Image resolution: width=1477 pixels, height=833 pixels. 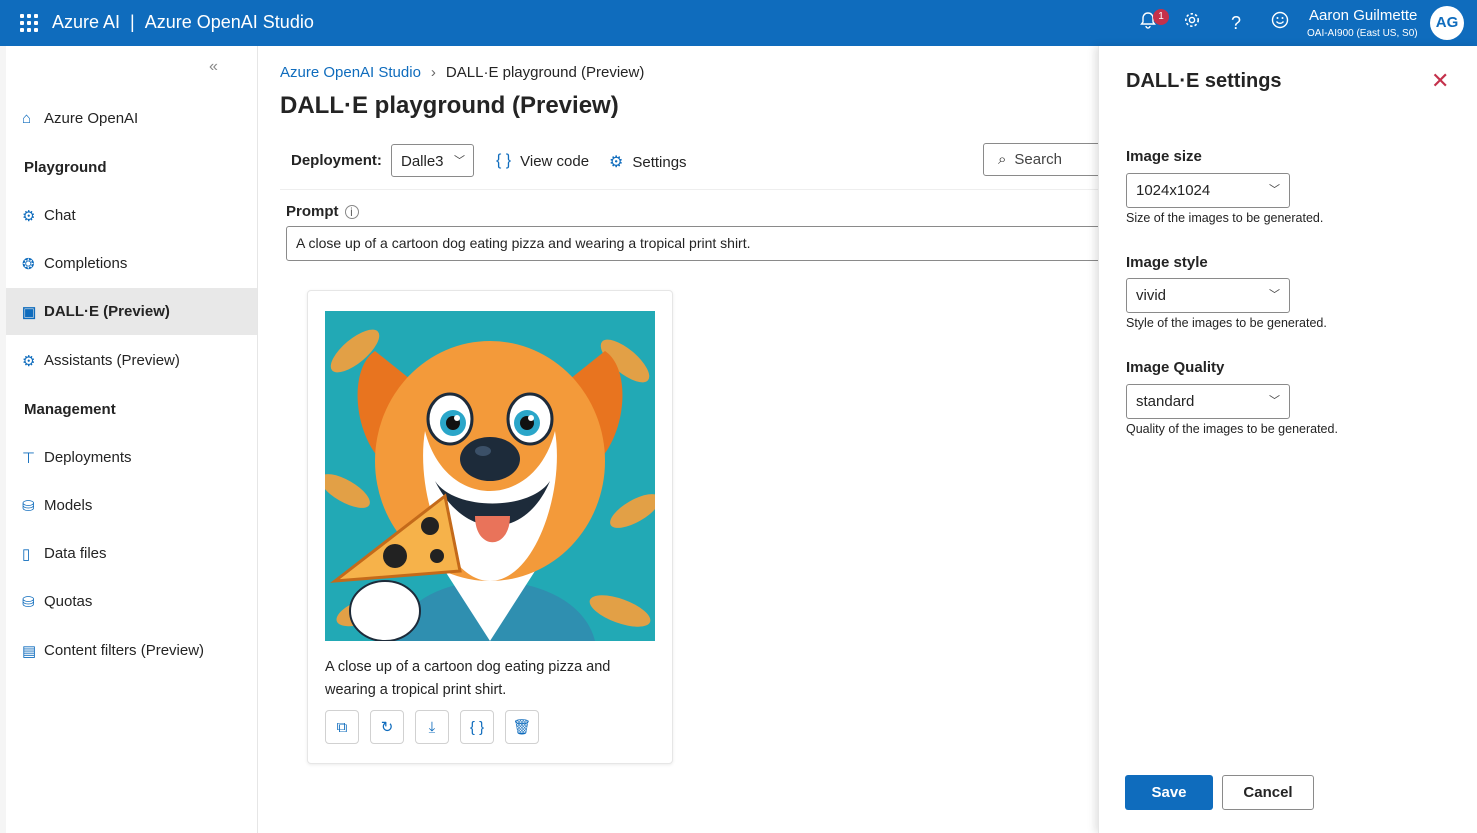 What do you see at coordinates (1232, 429) in the screenshot?
I see `image-quality-help: Quality of the images to be generated.` at bounding box center [1232, 429].